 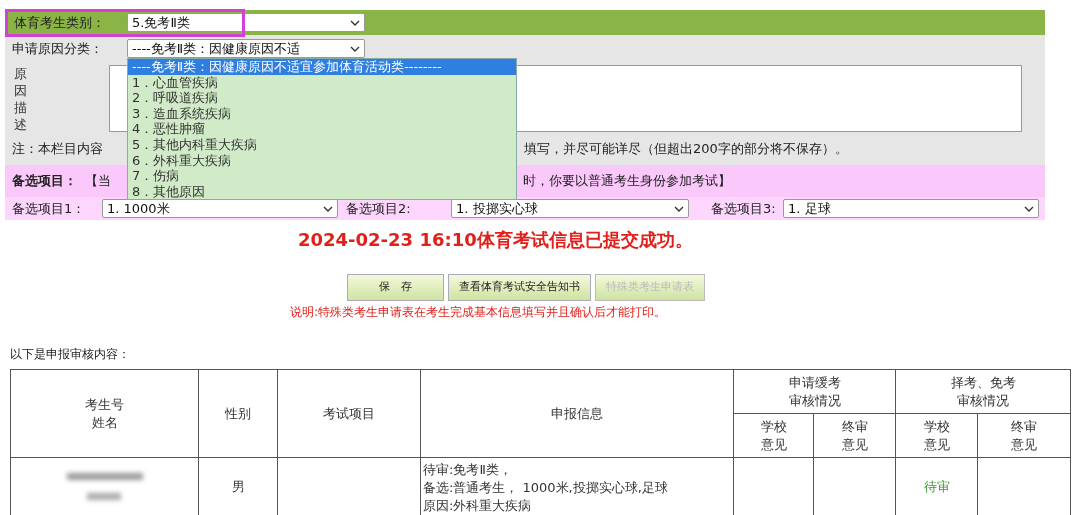 What do you see at coordinates (20, 98) in the screenshot?
I see `field-label: 原因描述` at bounding box center [20, 98].